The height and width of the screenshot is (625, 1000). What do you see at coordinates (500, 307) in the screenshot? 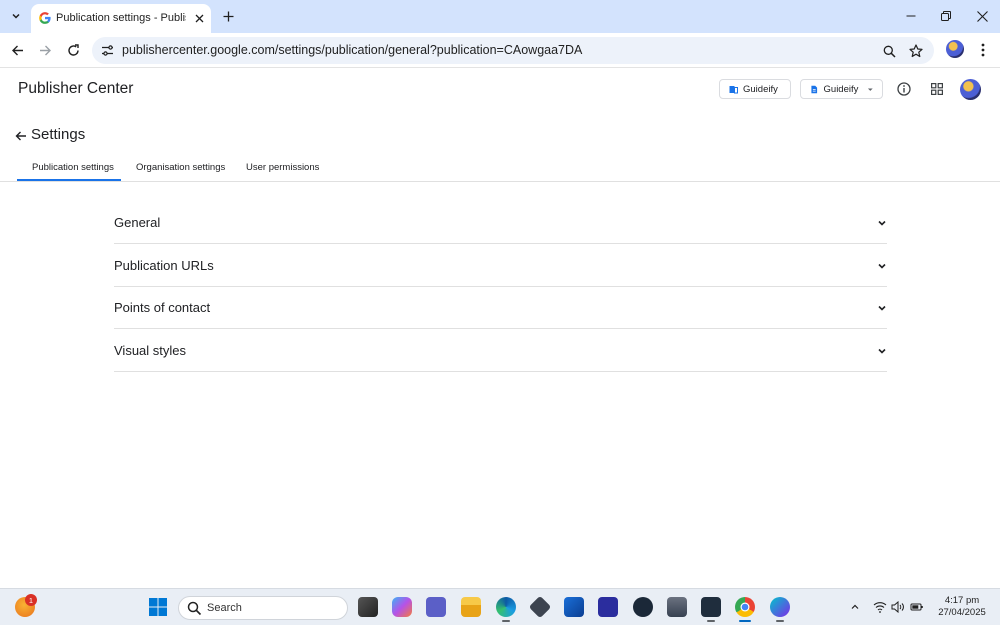
I see `section-points-of-contact: Points of contact` at bounding box center [500, 307].